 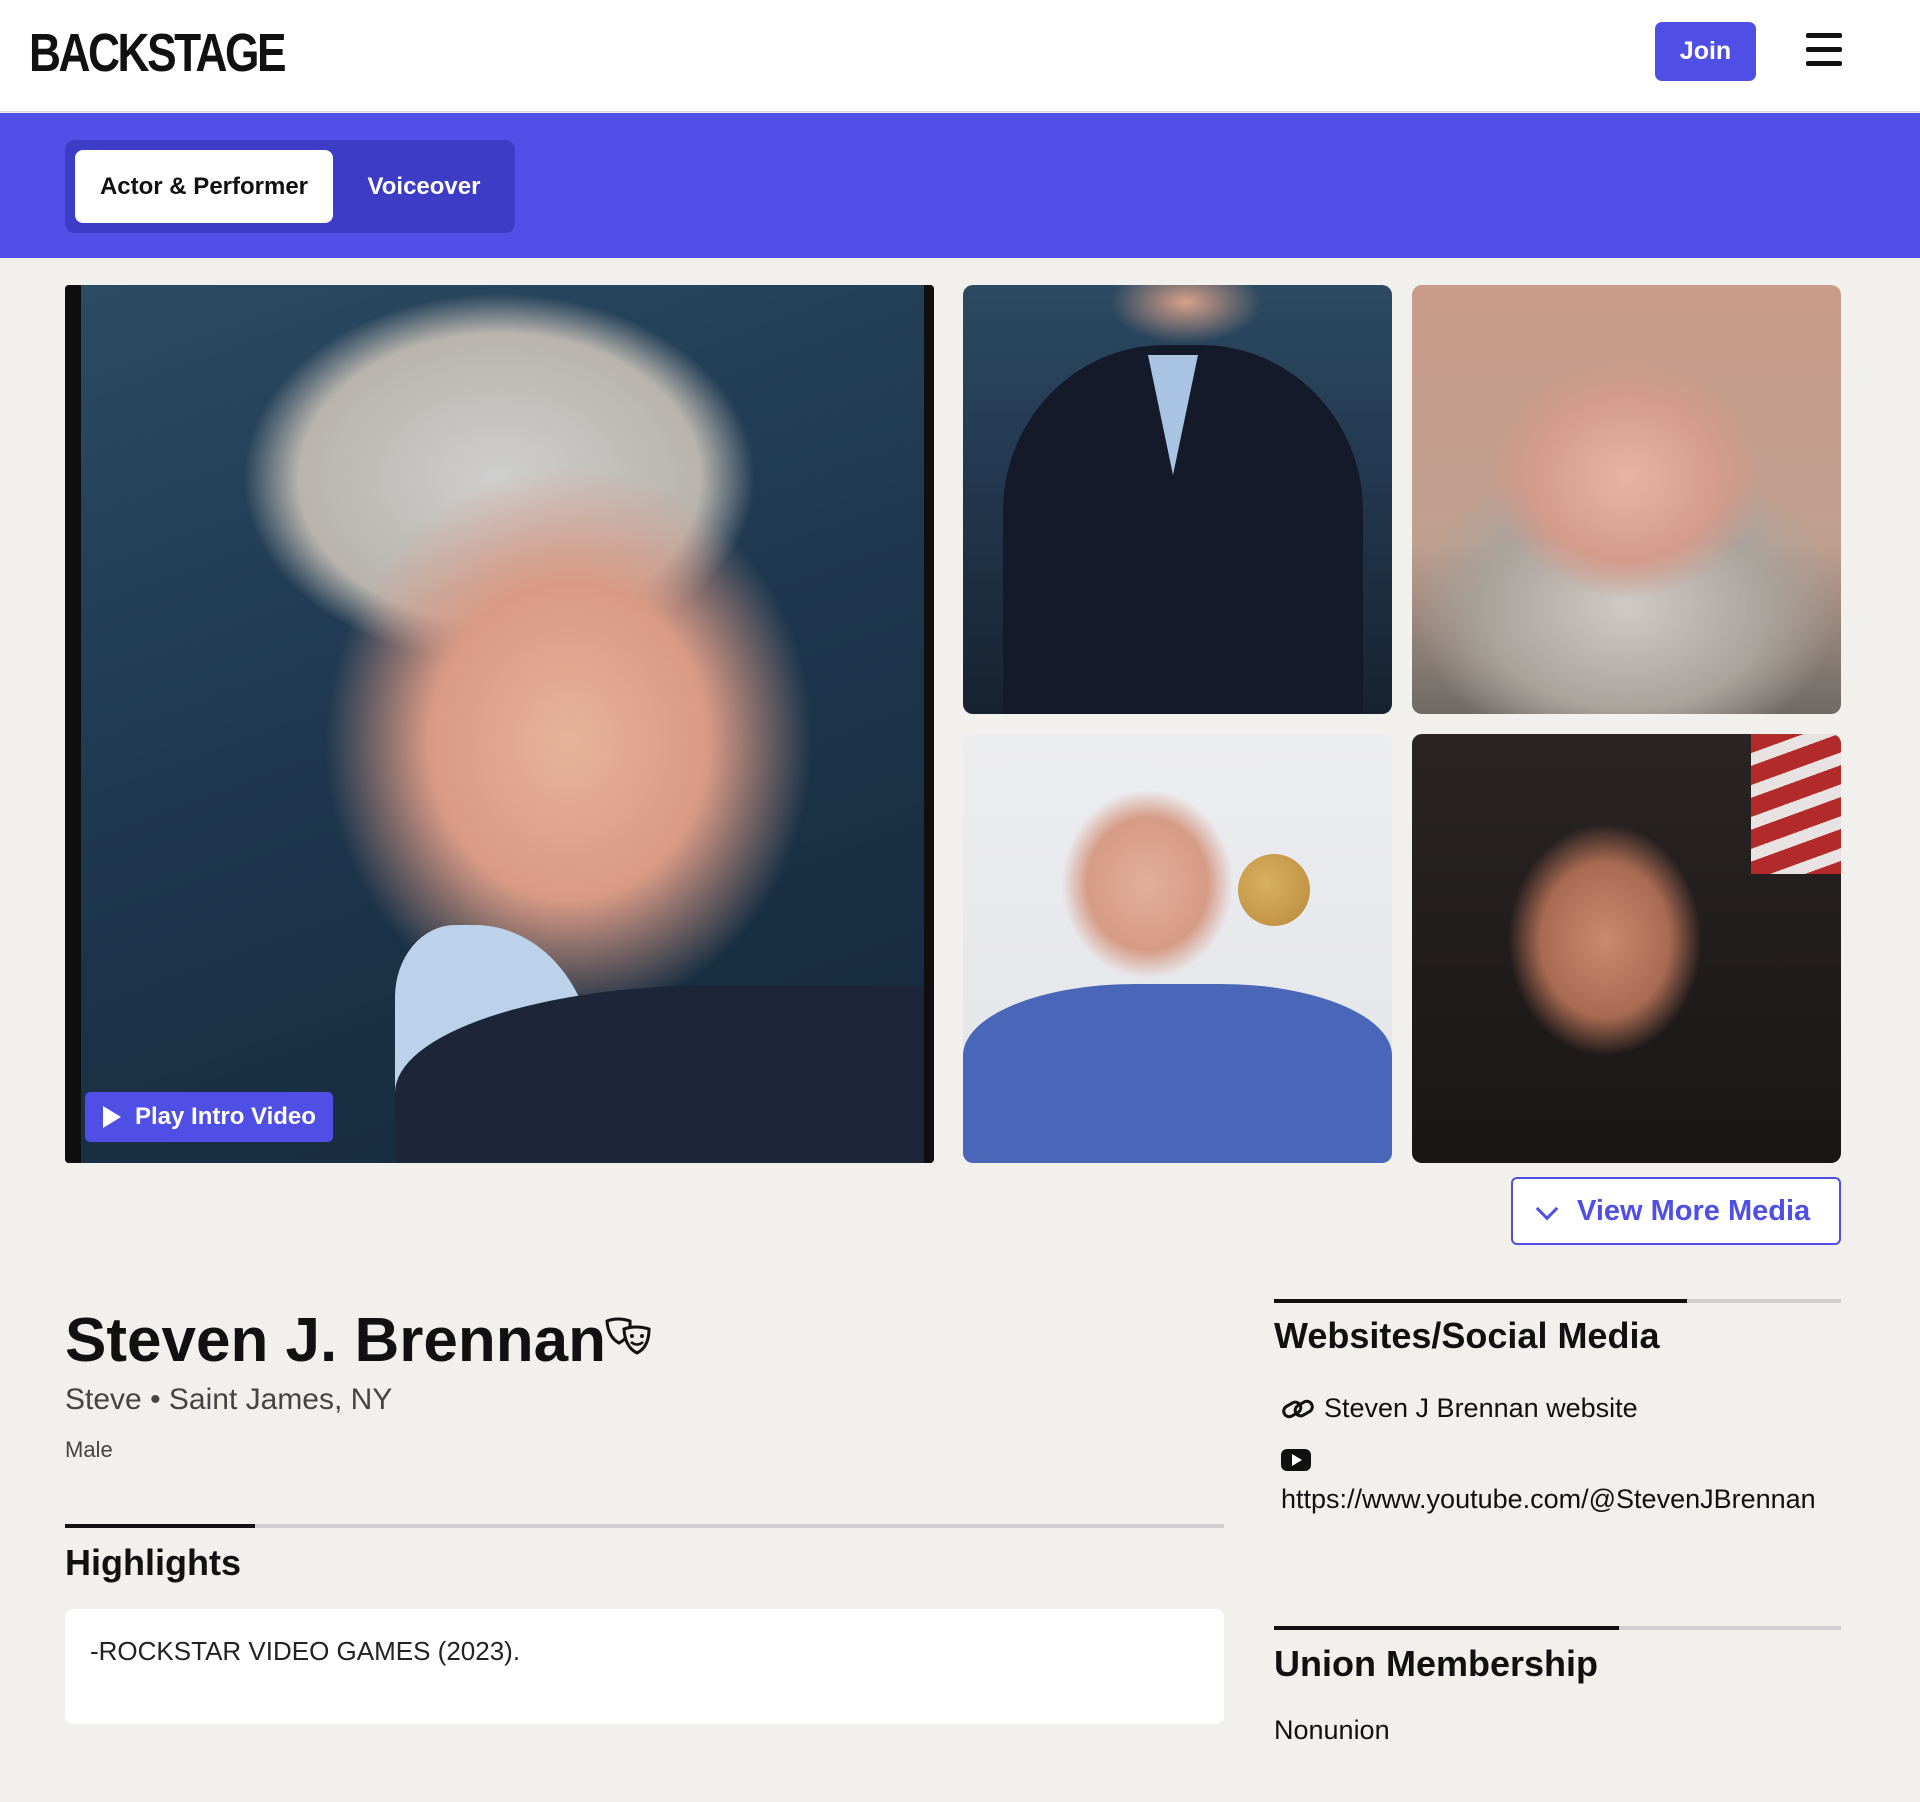 What do you see at coordinates (112, 1117) in the screenshot?
I see `play-icon` at bounding box center [112, 1117].